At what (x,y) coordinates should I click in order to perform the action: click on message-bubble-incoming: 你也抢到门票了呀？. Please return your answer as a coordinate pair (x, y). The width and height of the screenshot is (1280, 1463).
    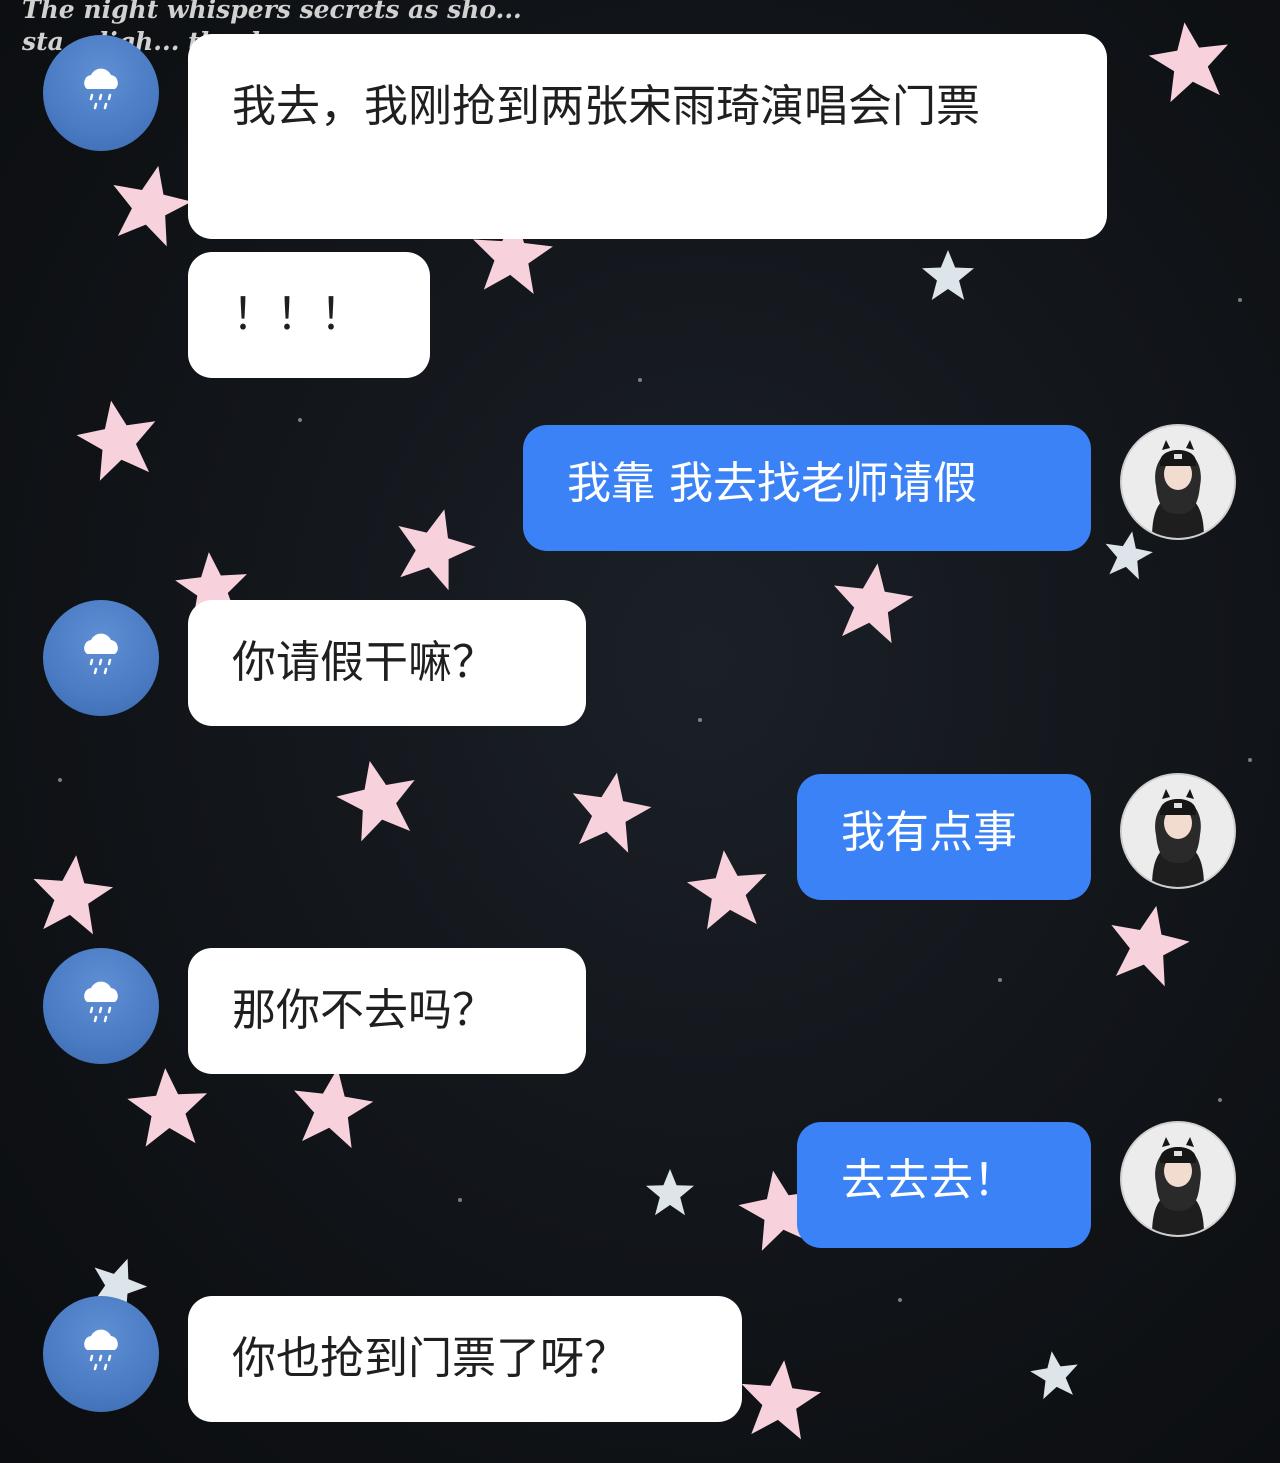
    Looking at the image, I should click on (465, 1359).